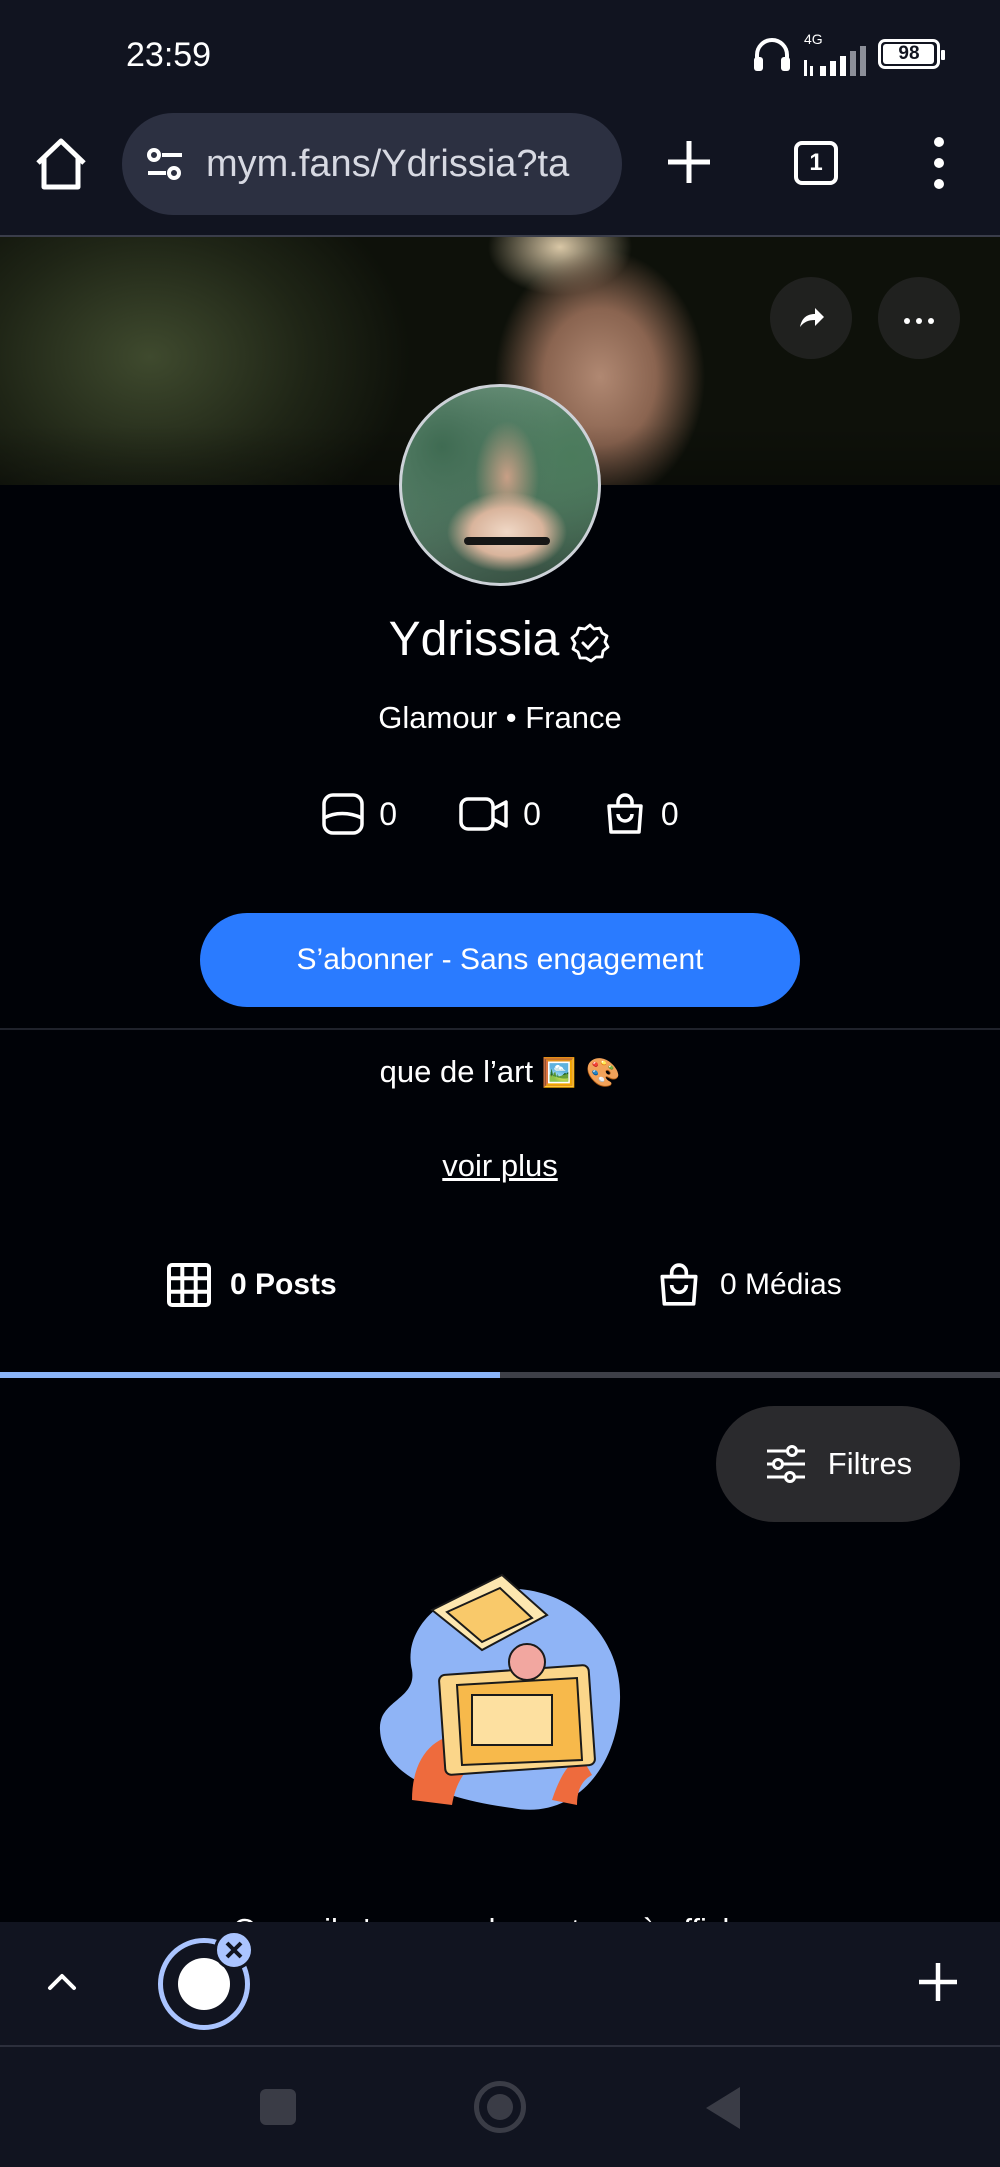 The height and width of the screenshot is (2167, 1000). What do you see at coordinates (283, 1284) in the screenshot?
I see `tab-posts-label: 0 Posts` at bounding box center [283, 1284].